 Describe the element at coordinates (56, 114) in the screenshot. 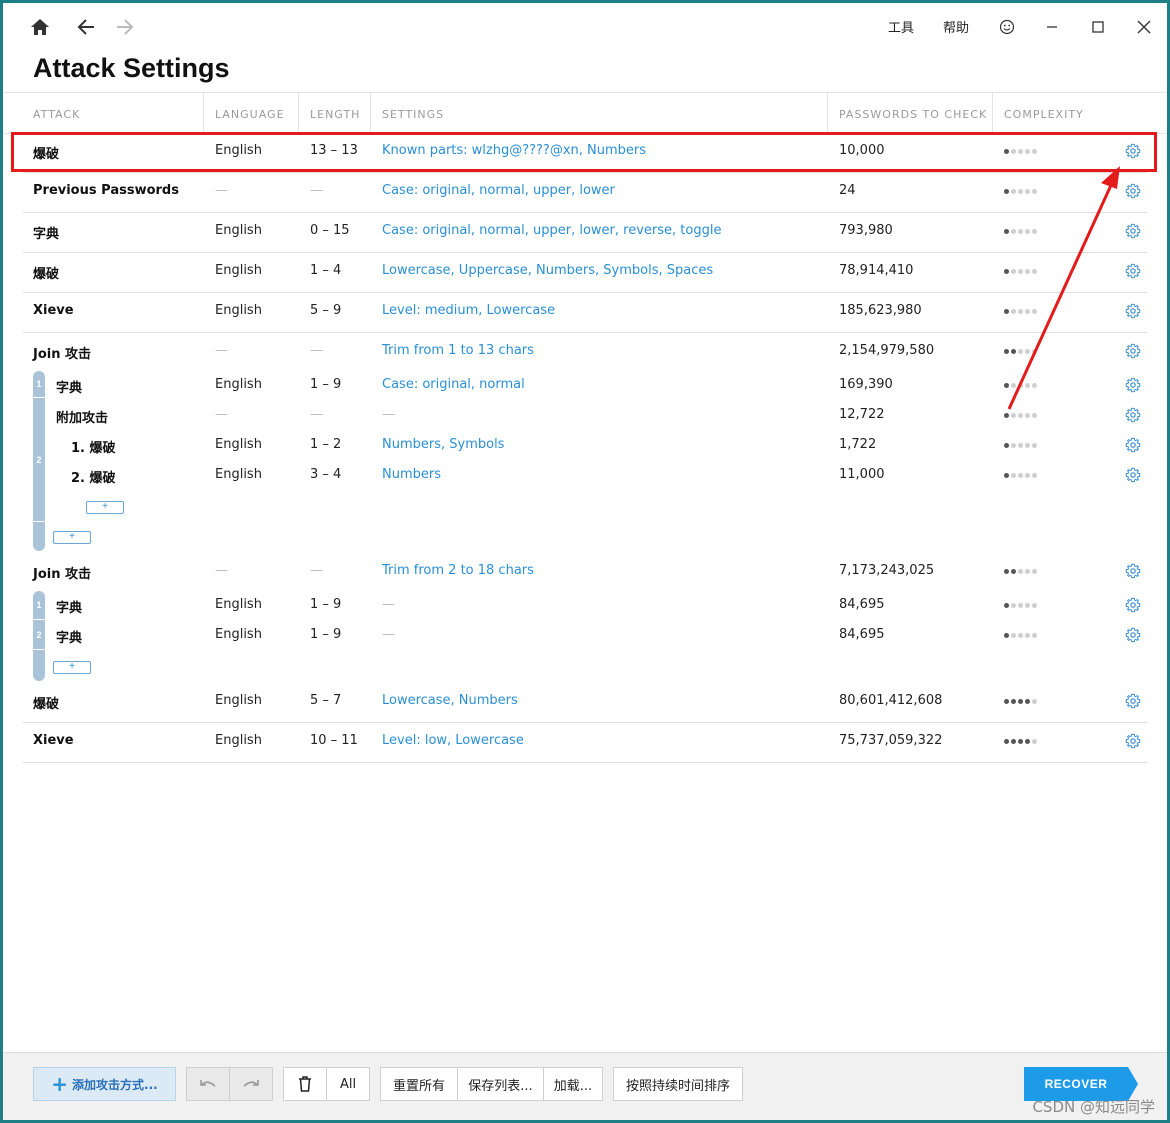

I see `column-header-attack: ATTACK` at that location.